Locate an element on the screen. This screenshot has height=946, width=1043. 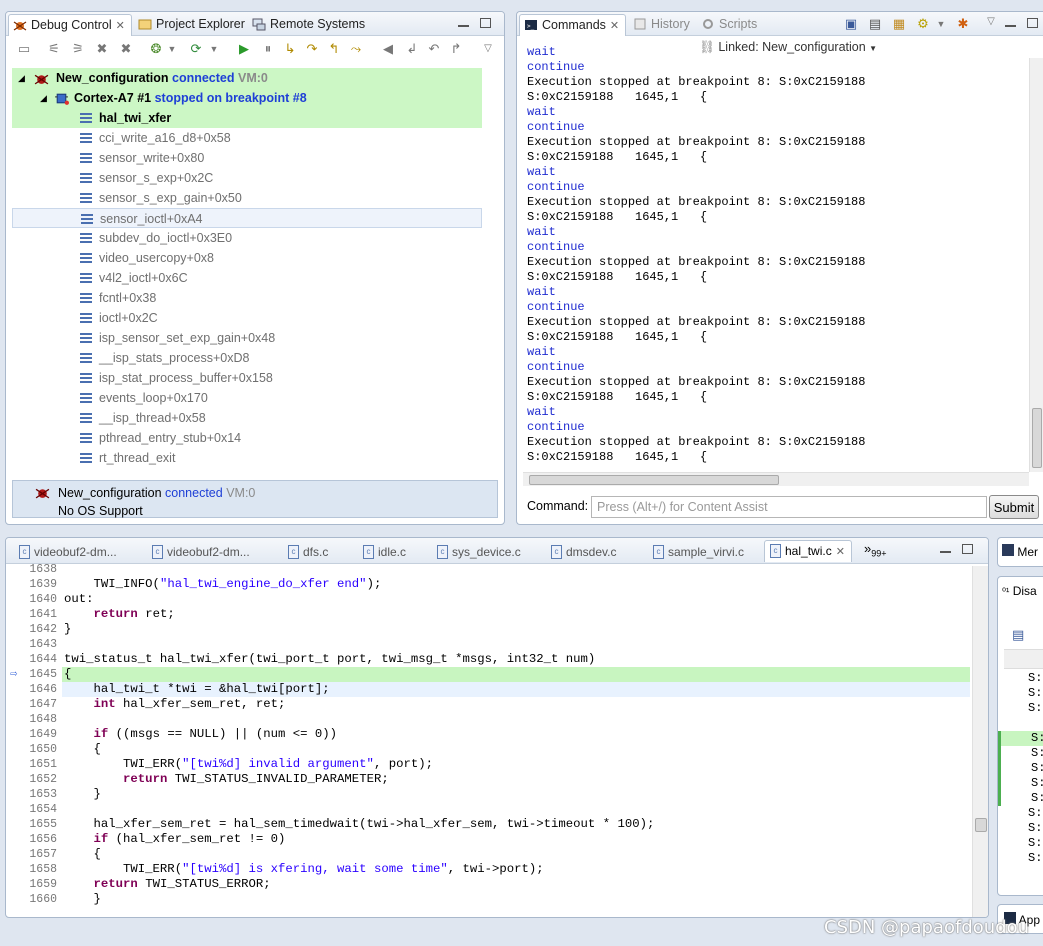
code-line: hal_twi_t *twi = &hal_twi[port]; is located at coordinates (516, 689).